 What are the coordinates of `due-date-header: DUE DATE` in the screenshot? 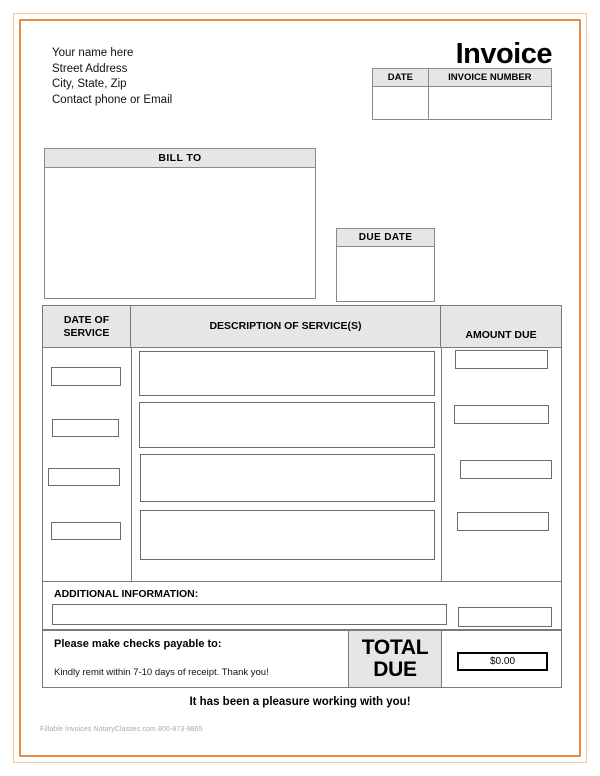 It's located at (385, 238).